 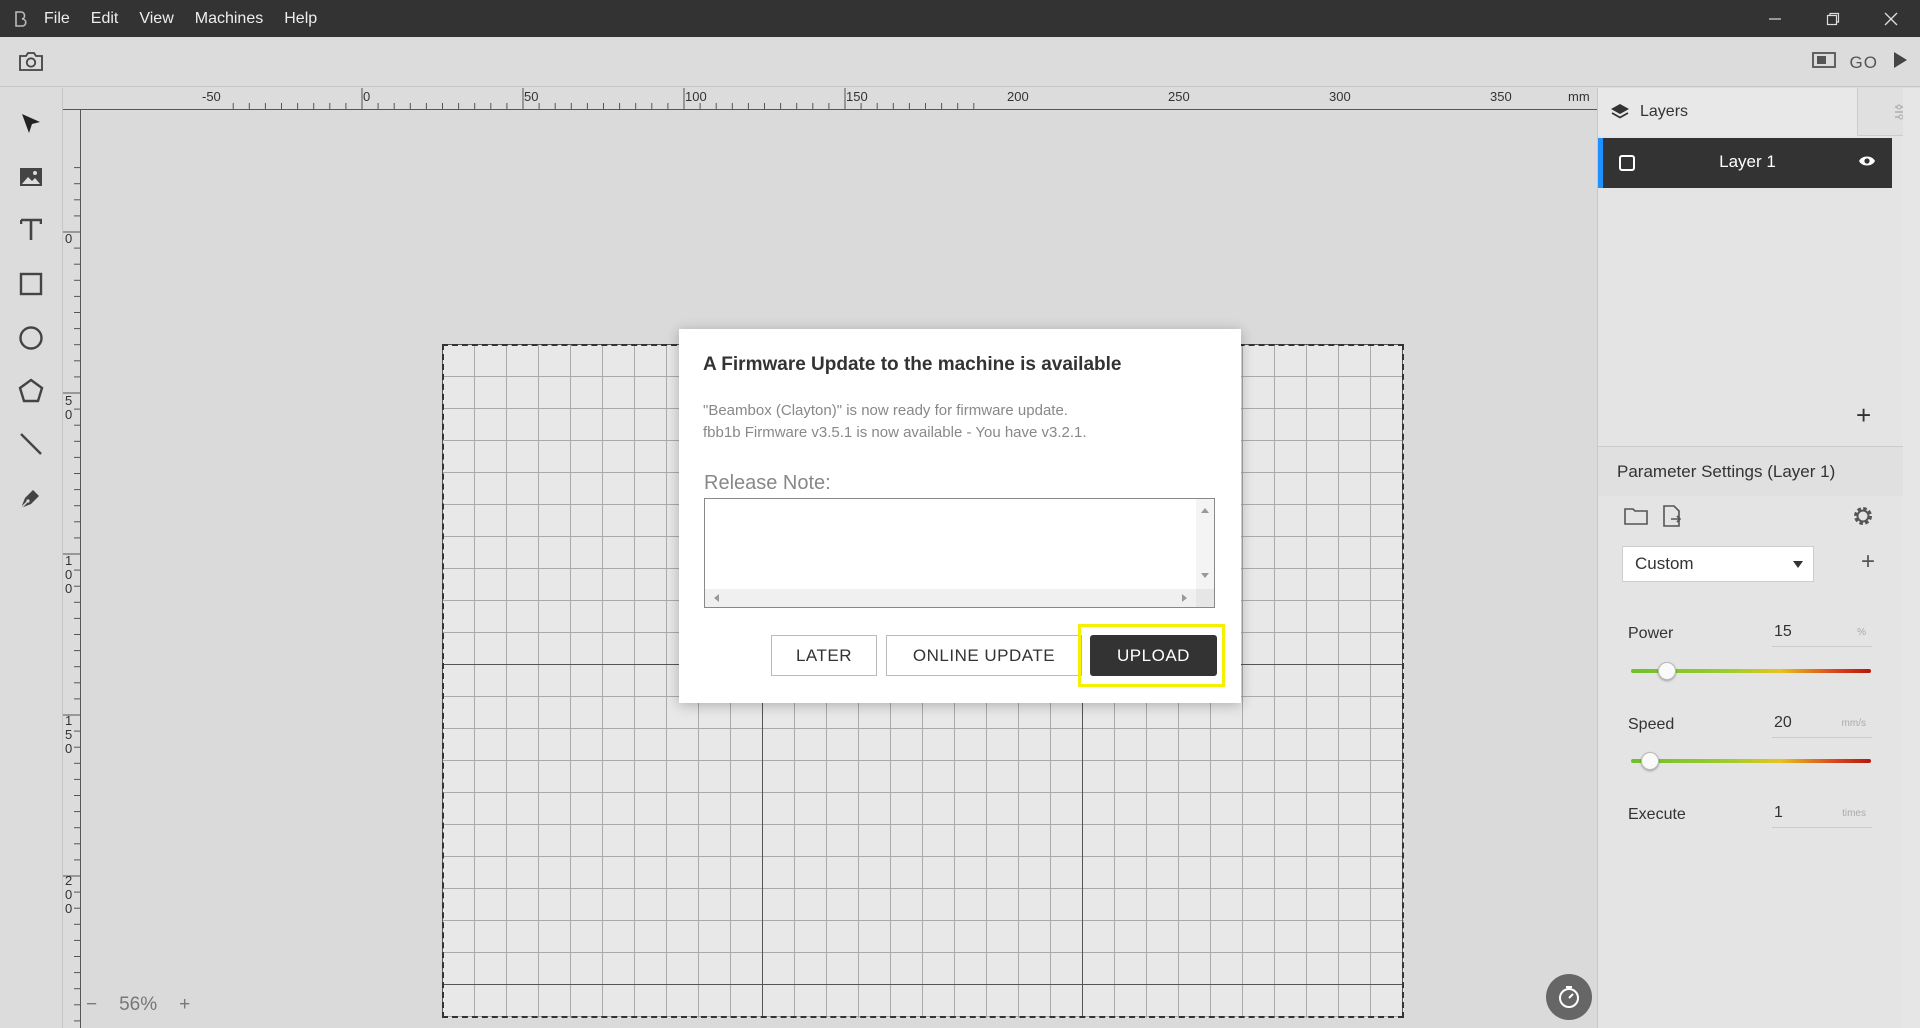 What do you see at coordinates (211, 96) in the screenshot?
I see `ruler-label: -50` at bounding box center [211, 96].